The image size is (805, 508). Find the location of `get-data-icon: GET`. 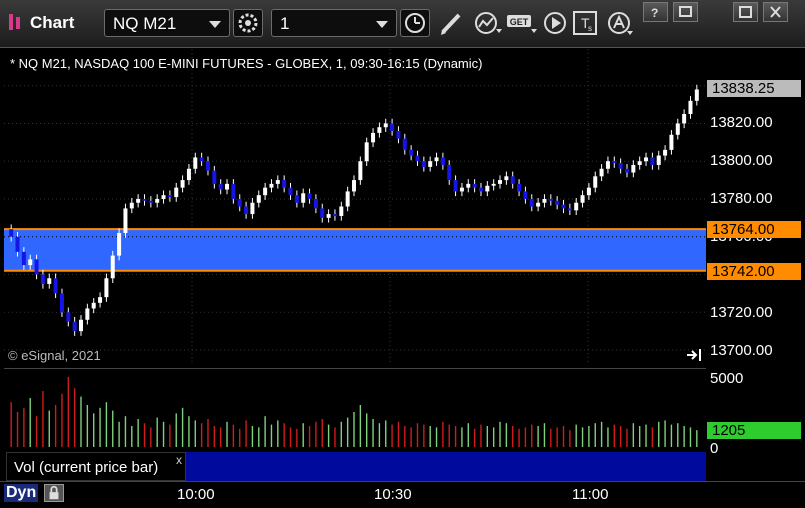

get-data-icon: GET is located at coordinates (522, 24).